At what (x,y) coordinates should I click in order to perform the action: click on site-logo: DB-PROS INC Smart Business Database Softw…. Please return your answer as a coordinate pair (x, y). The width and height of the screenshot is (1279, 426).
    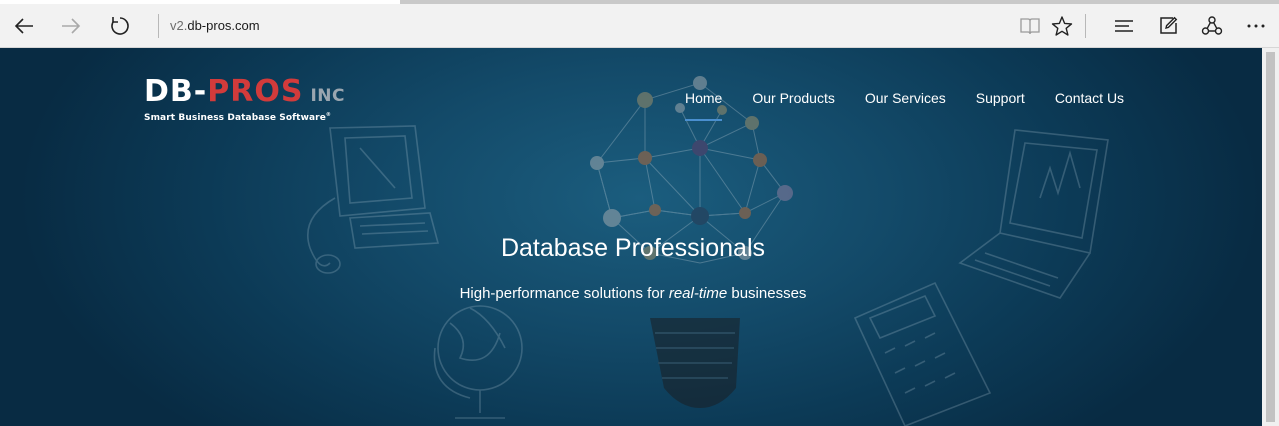
    Looking at the image, I should click on (244, 100).